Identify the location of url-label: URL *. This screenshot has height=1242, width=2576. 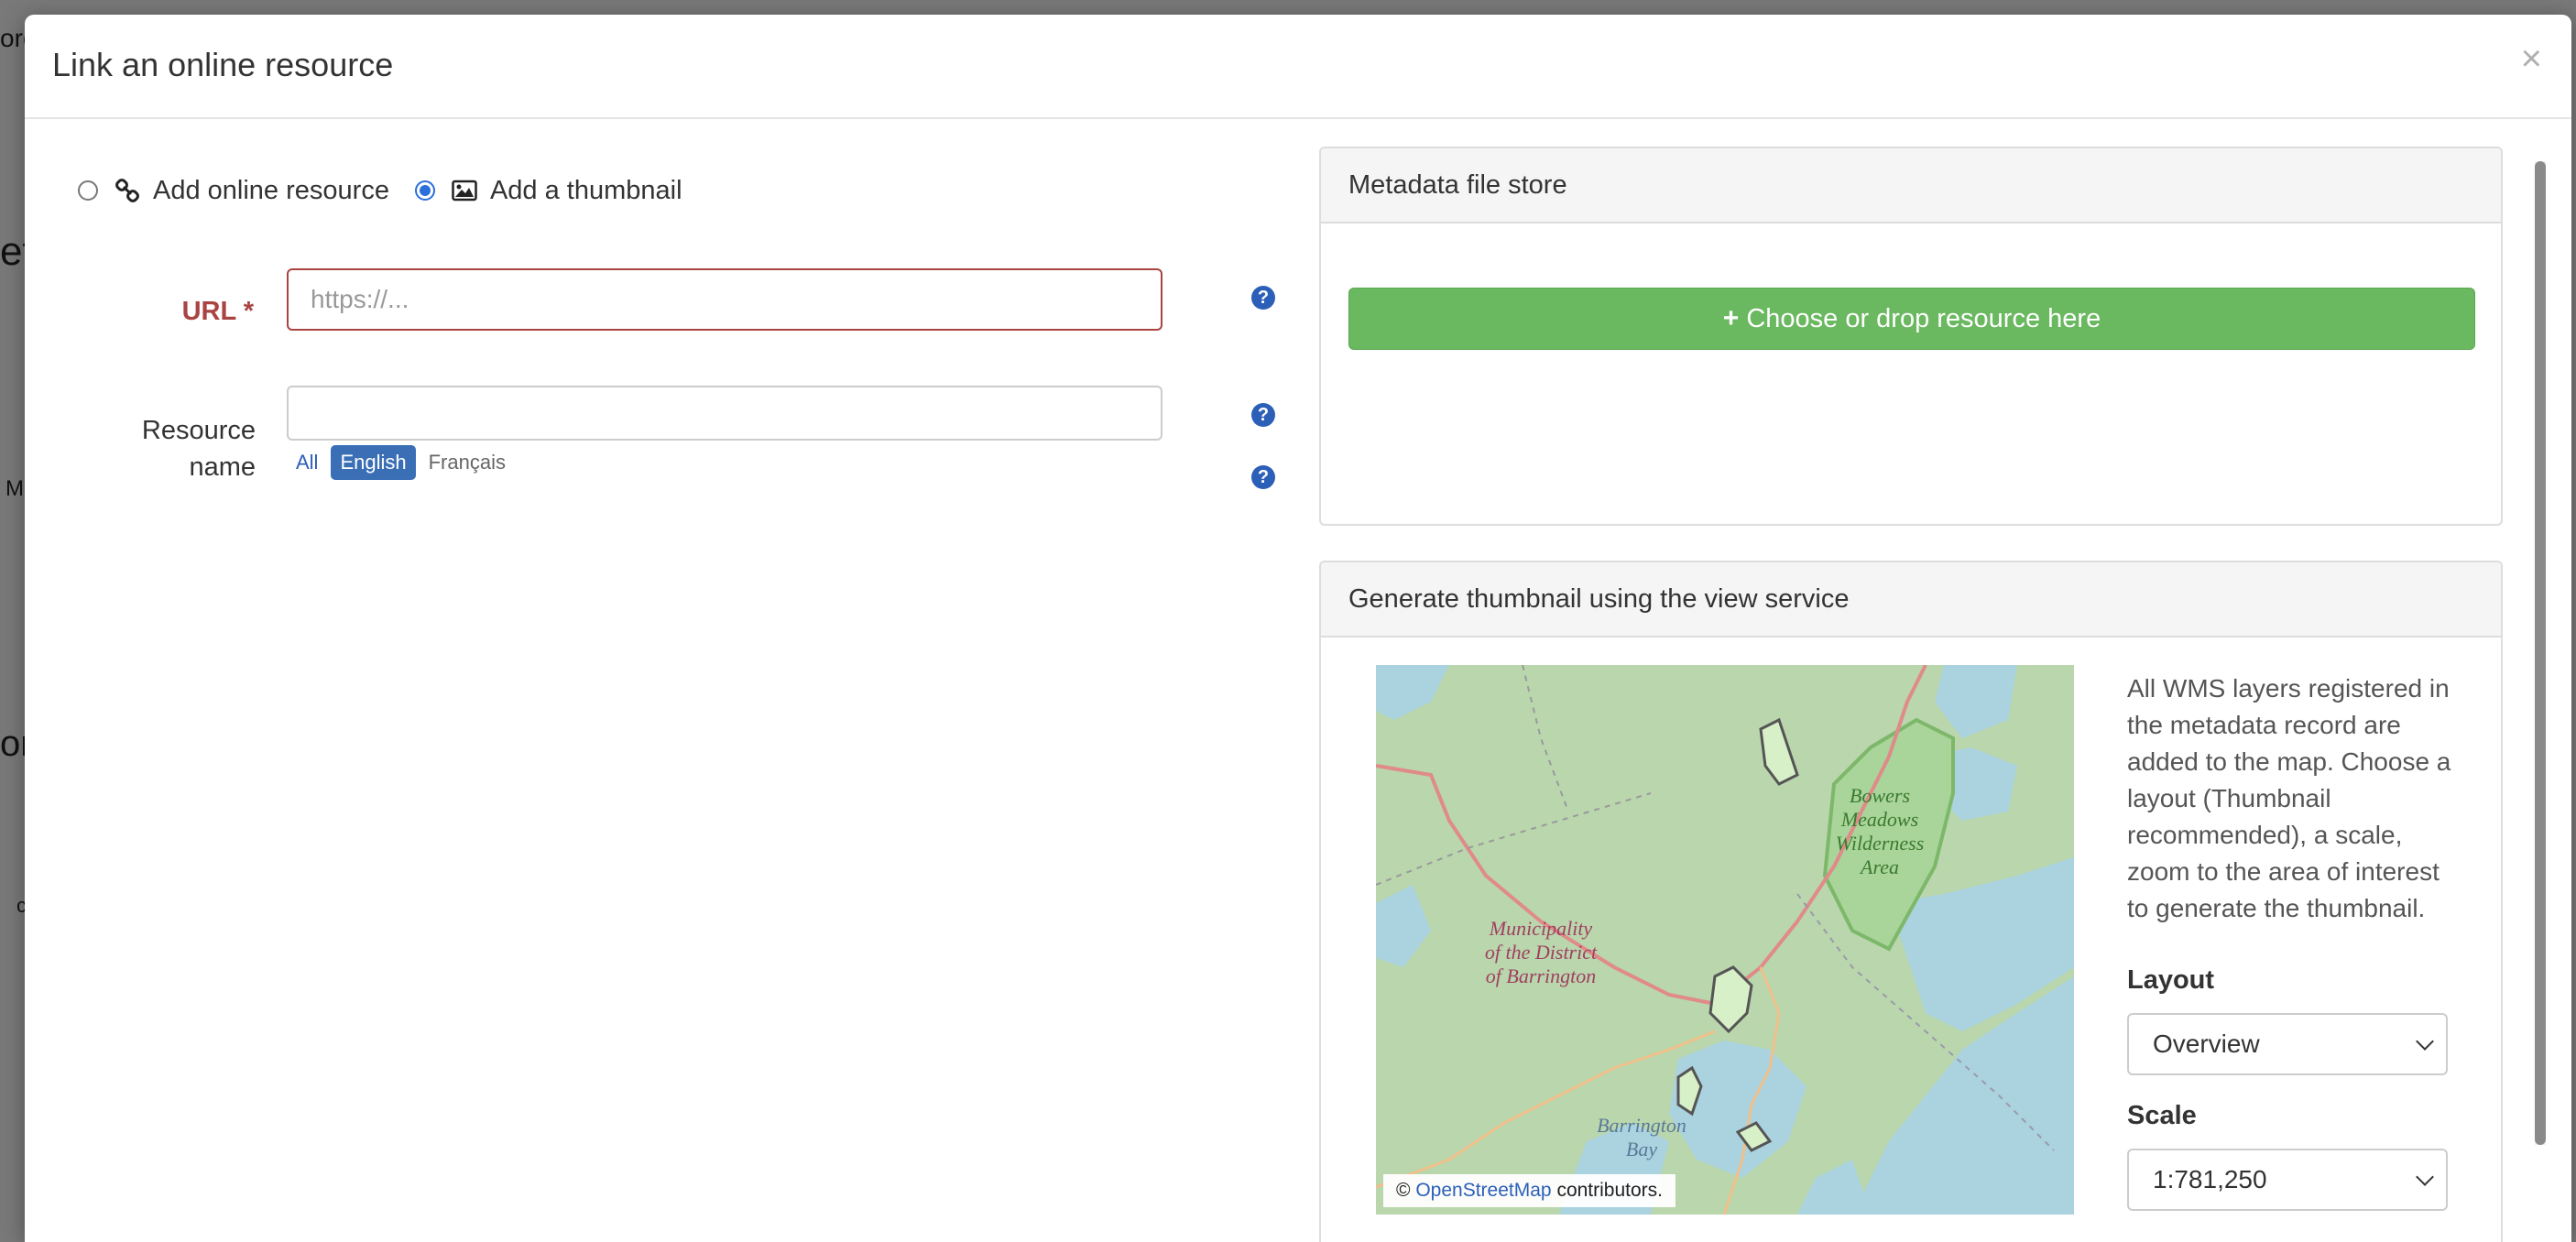
(218, 311).